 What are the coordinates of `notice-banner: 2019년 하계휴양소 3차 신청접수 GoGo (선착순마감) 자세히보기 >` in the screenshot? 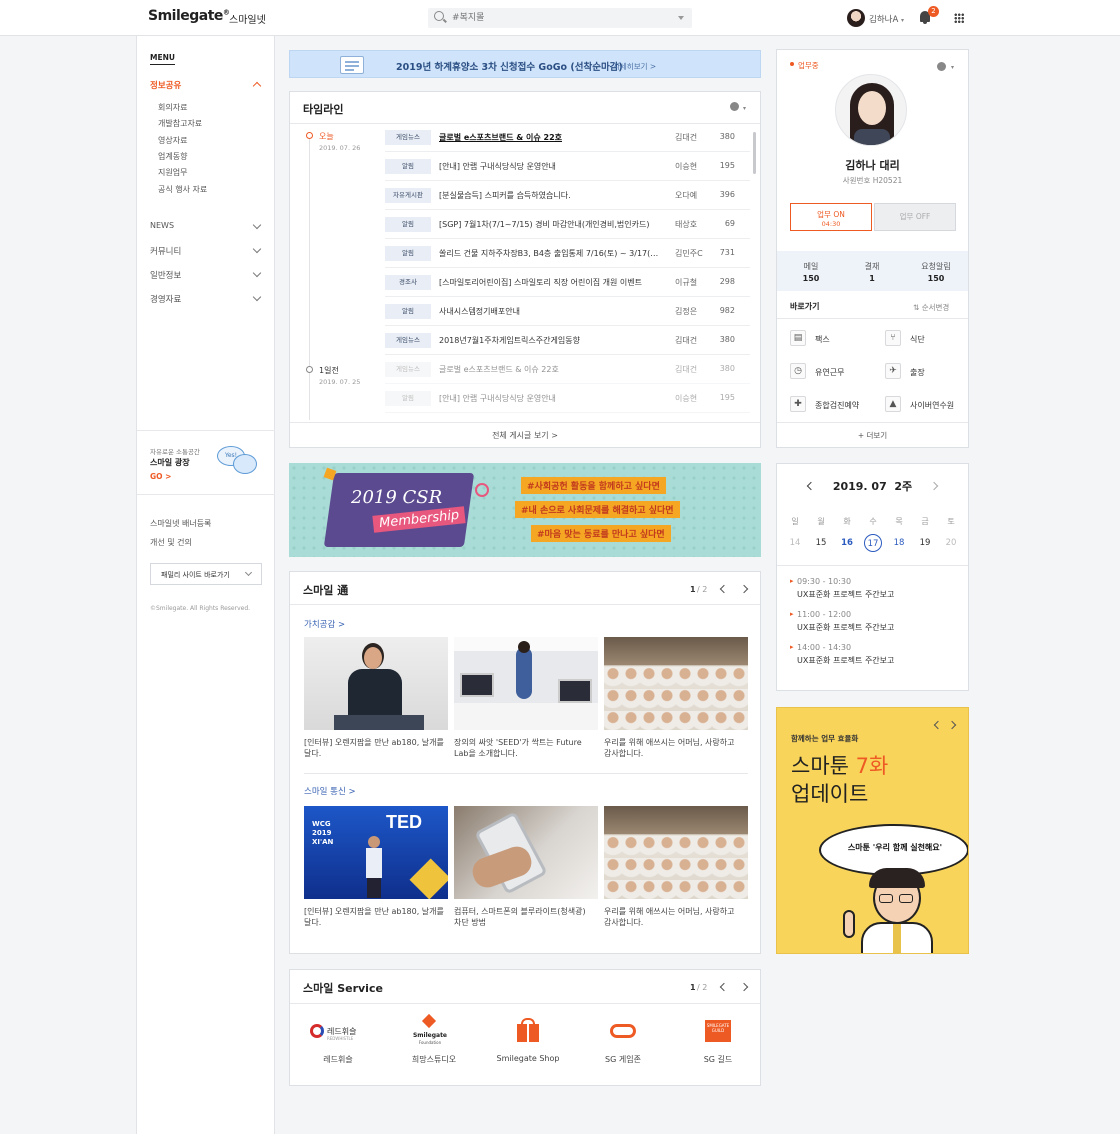 It's located at (525, 64).